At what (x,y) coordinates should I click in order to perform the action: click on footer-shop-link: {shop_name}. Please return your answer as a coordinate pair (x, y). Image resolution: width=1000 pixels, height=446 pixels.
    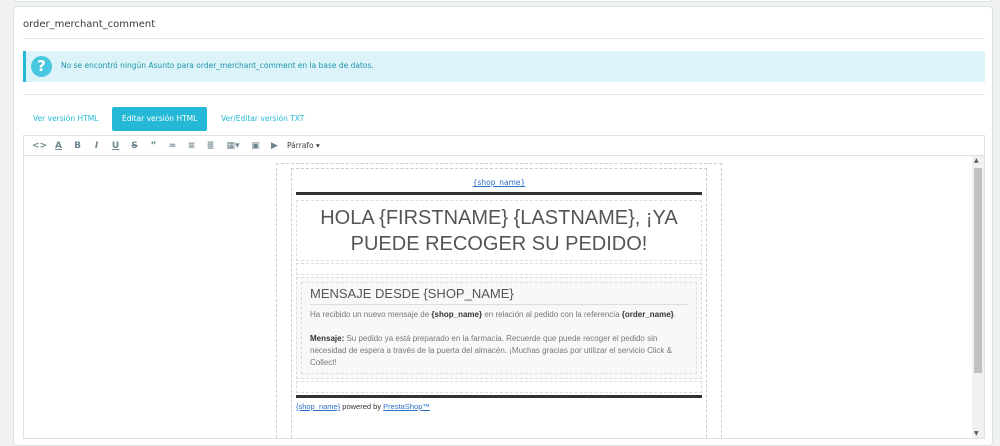
    Looking at the image, I should click on (318, 406).